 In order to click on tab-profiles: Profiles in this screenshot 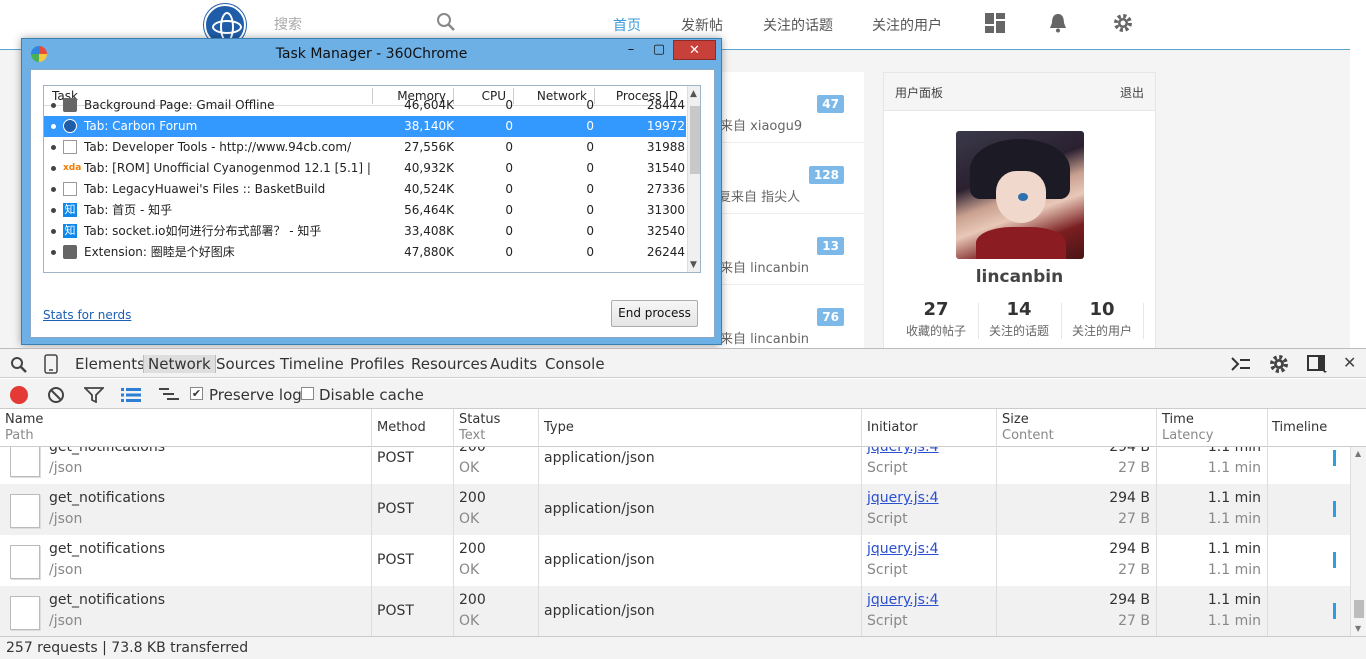, I will do `click(377, 364)`.